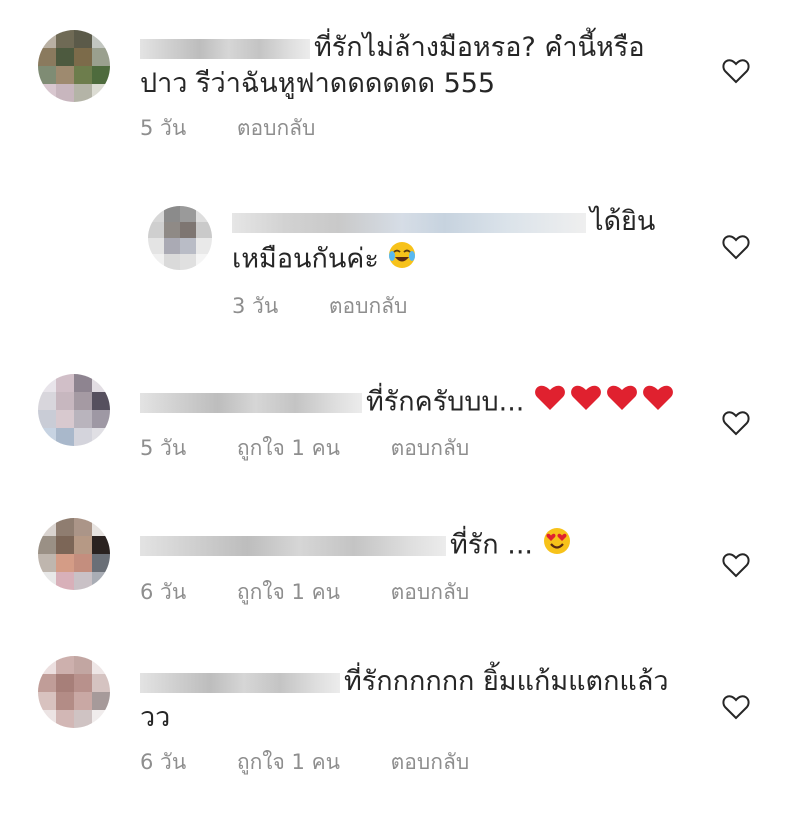  I want to click on tears-of-joy-emoji, so click(402, 260).